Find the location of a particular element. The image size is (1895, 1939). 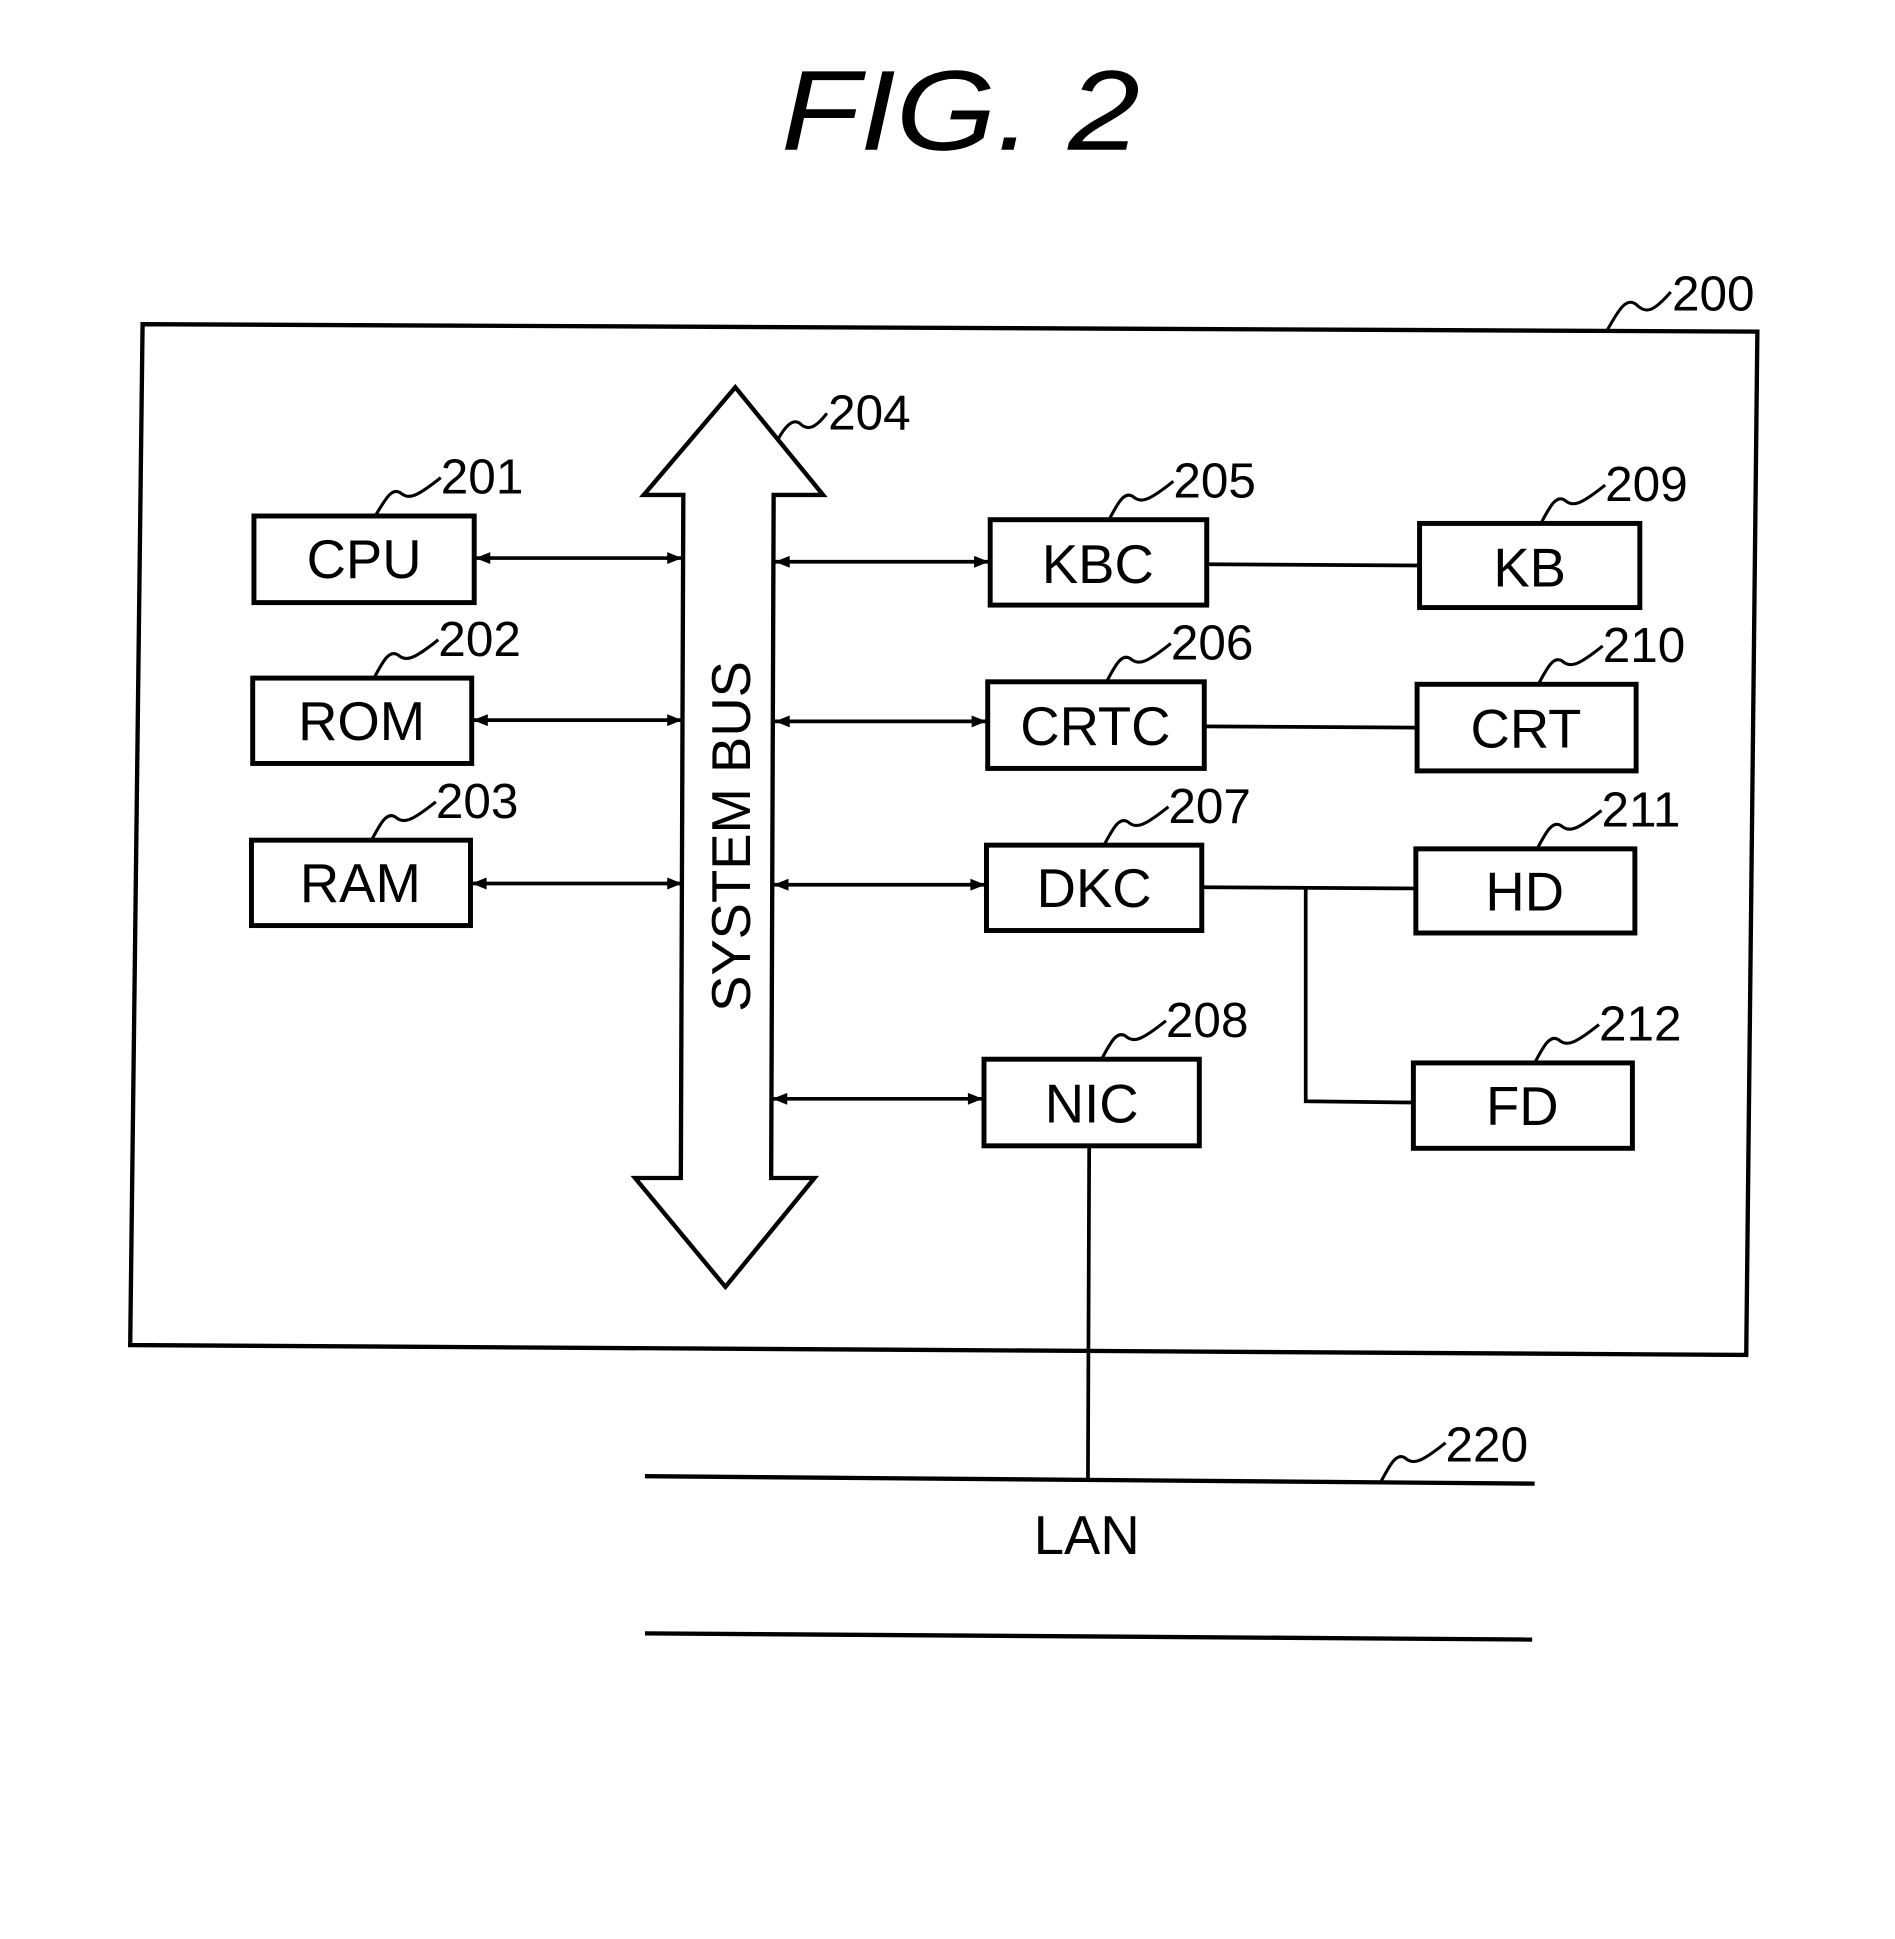

cpu-label: CPU is located at coordinates (364, 559).